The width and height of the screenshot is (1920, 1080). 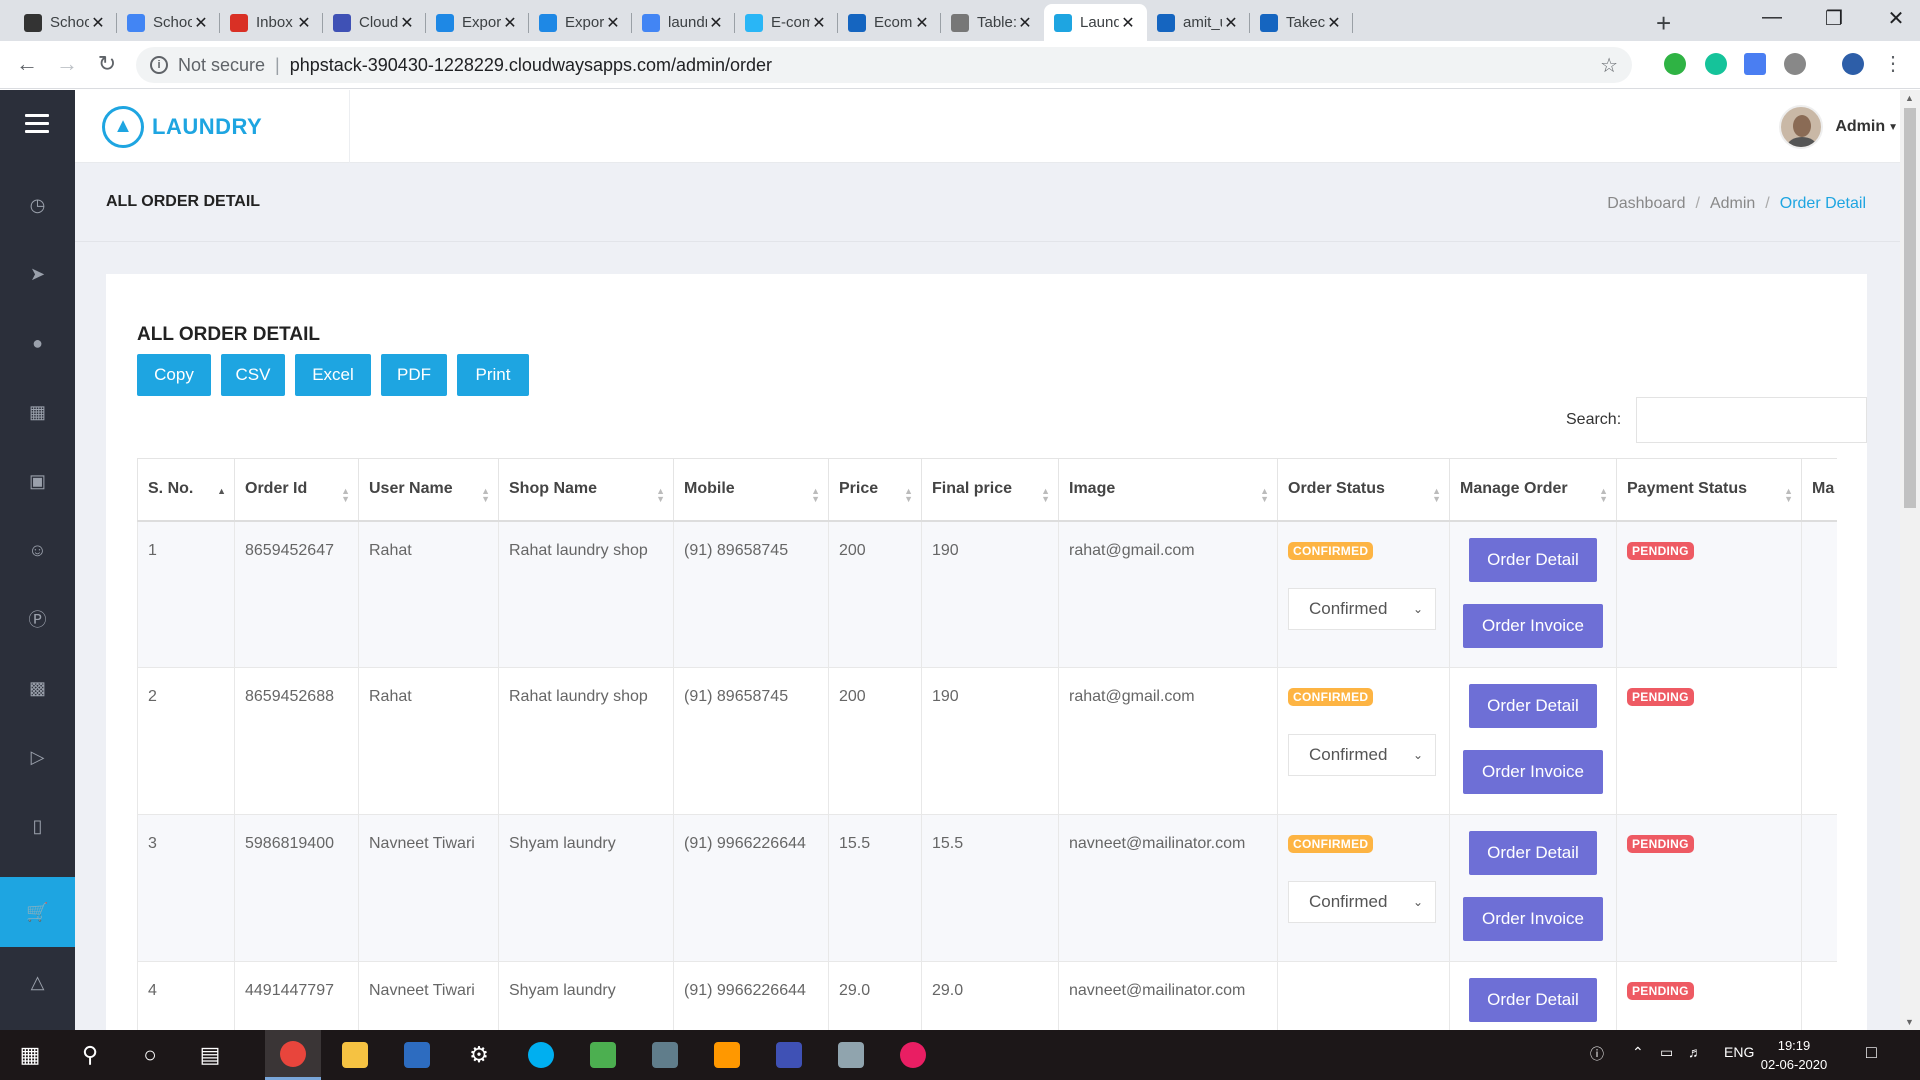 I want to click on column-header: Price ▲ ▼, so click(x=875, y=490).